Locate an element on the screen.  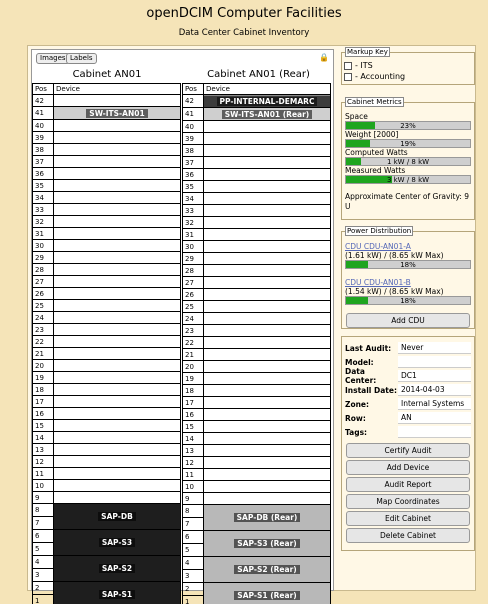
rack-device: SAP-S1 (Rear) is located at coordinates (267, 593).